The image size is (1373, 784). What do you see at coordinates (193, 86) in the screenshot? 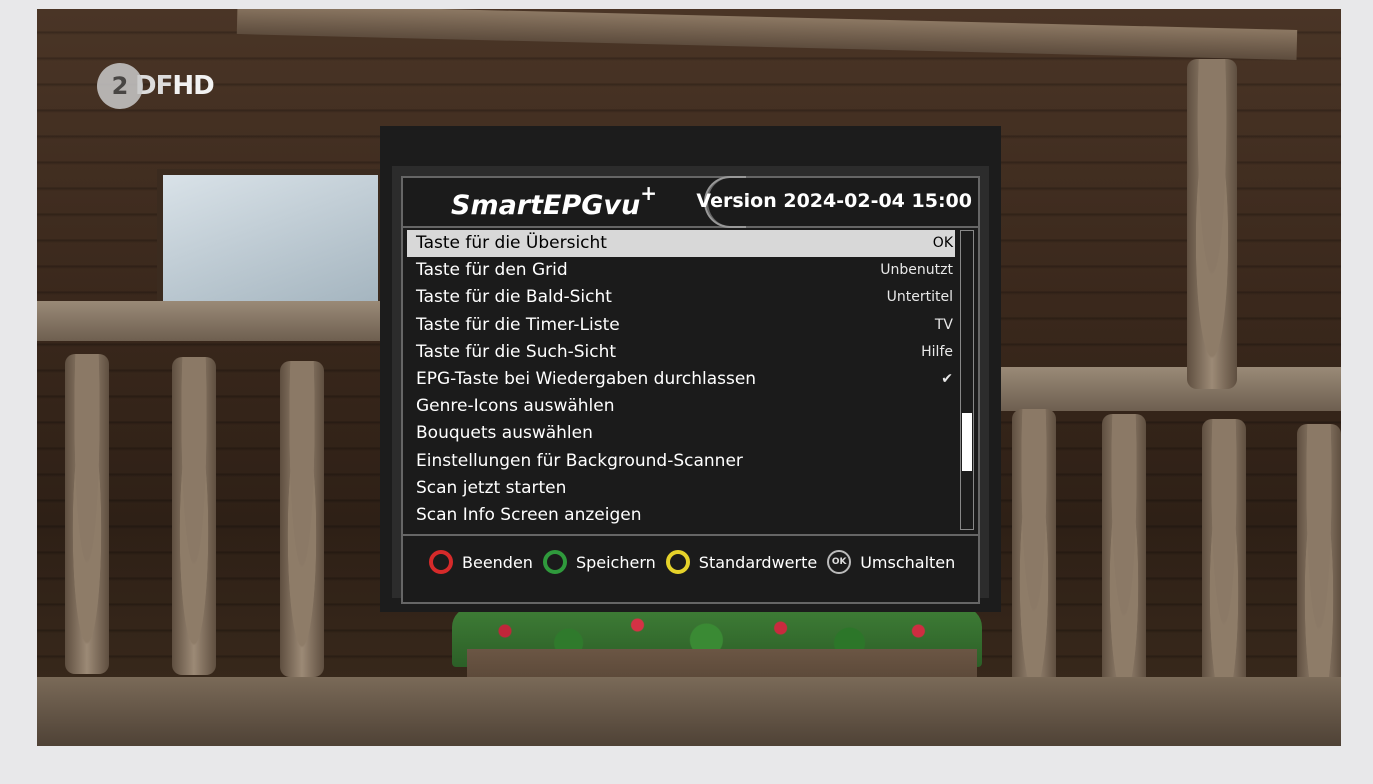
I see `channel-logo-hd: HD` at bounding box center [193, 86].